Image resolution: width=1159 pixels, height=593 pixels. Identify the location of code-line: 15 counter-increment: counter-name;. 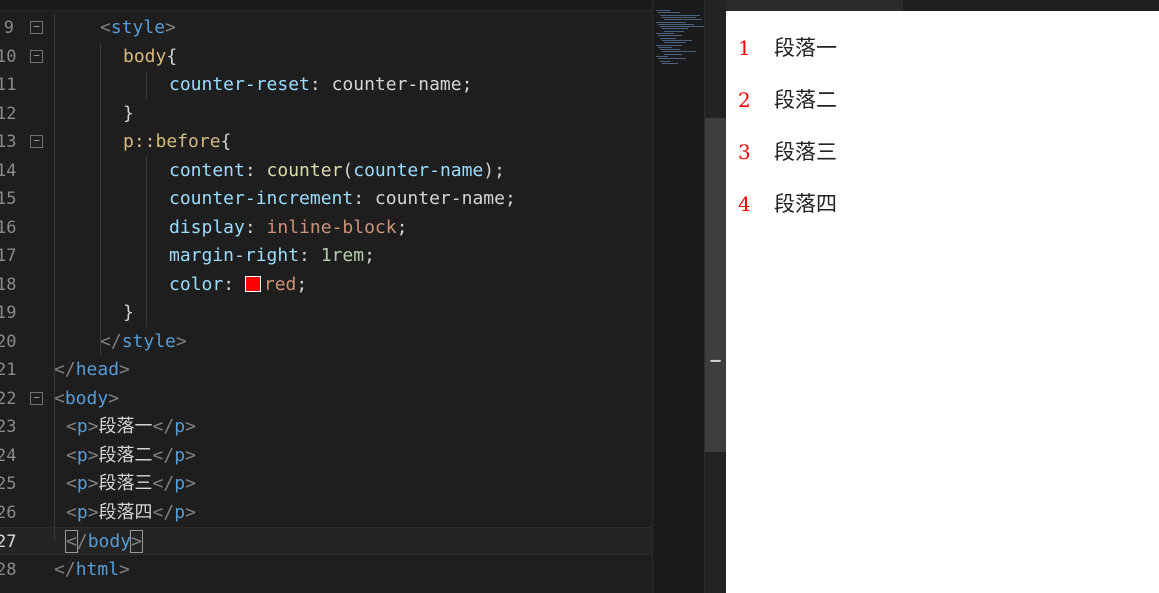
(326, 199).